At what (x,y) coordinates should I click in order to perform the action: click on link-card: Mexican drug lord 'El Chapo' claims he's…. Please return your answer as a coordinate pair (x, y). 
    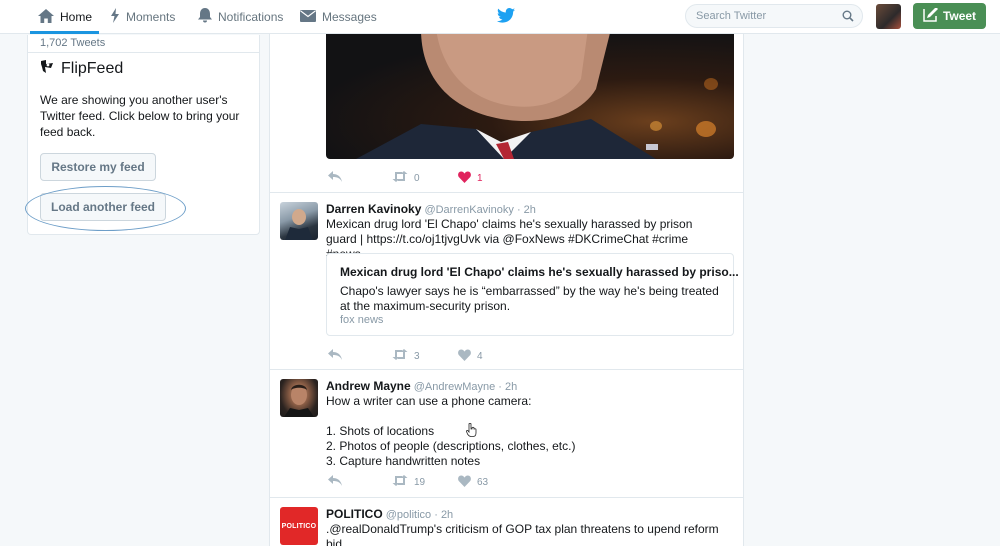
    Looking at the image, I should click on (532, 294).